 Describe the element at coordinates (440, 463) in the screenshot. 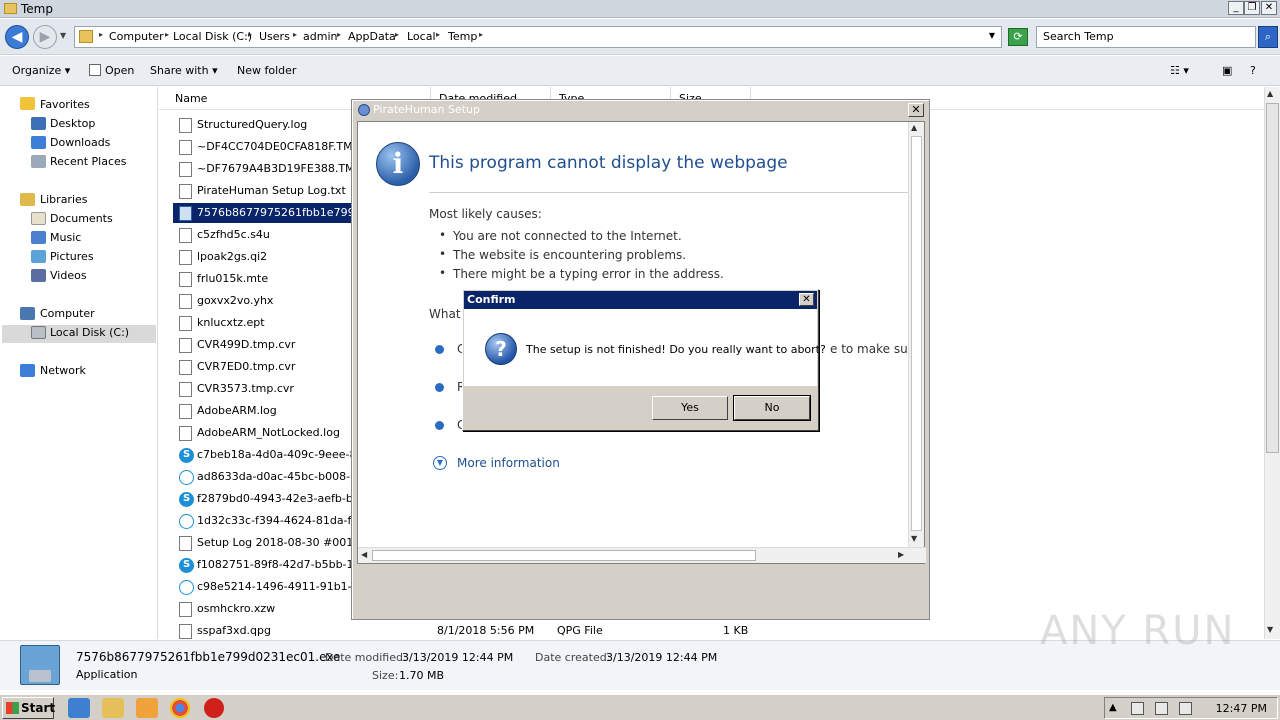

I see `expand-icon: ▼` at that location.